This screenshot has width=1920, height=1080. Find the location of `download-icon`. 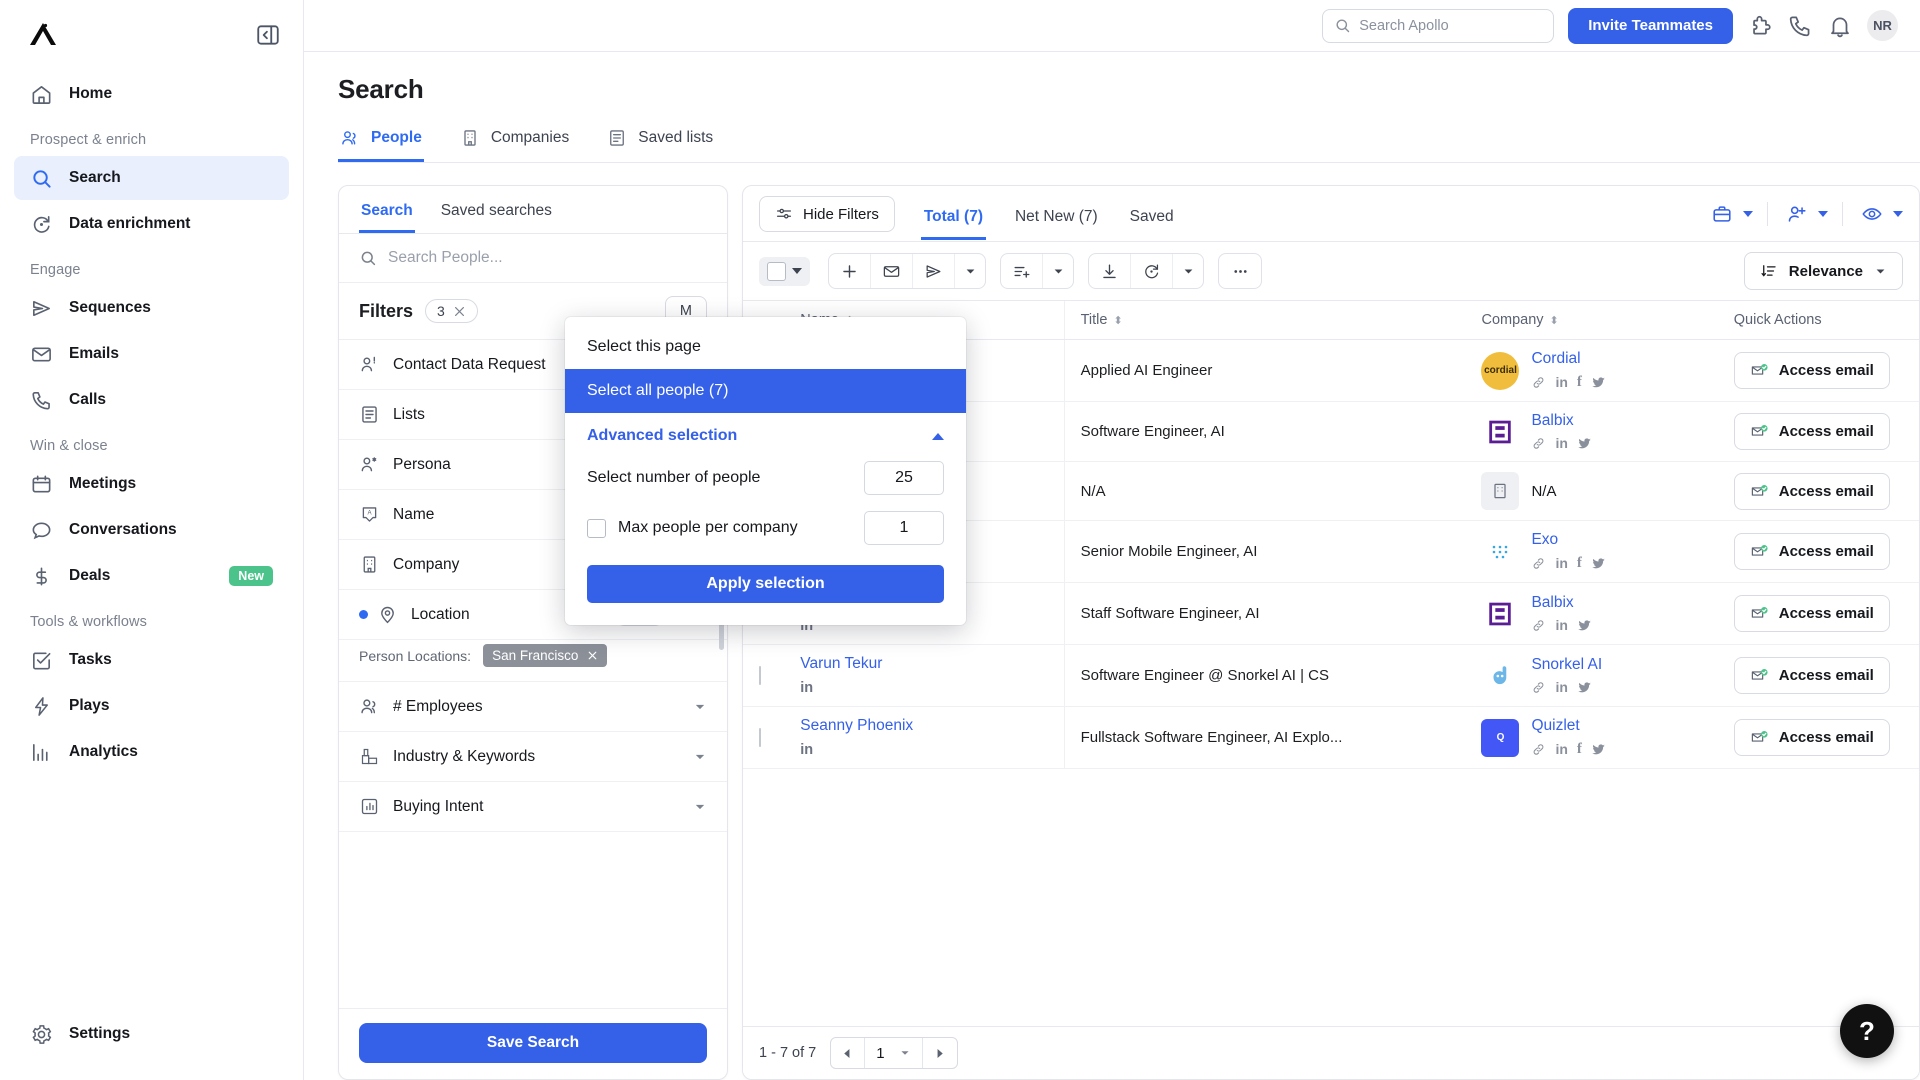

download-icon is located at coordinates (1110, 271).